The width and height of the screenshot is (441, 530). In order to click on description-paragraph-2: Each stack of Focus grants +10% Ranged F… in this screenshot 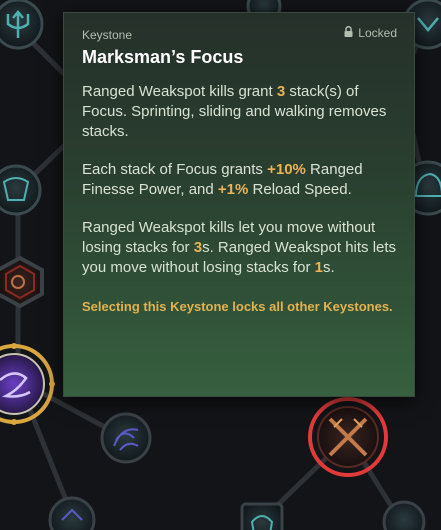, I will do `click(239, 180)`.